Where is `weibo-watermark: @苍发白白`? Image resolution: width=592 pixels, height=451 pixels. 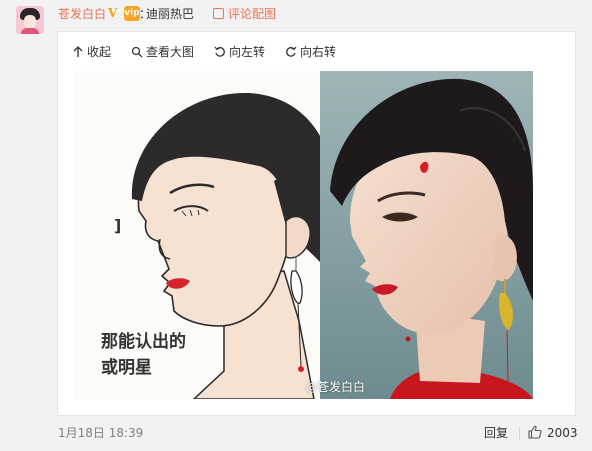
weibo-watermark: @苍发白白 is located at coordinates (335, 387).